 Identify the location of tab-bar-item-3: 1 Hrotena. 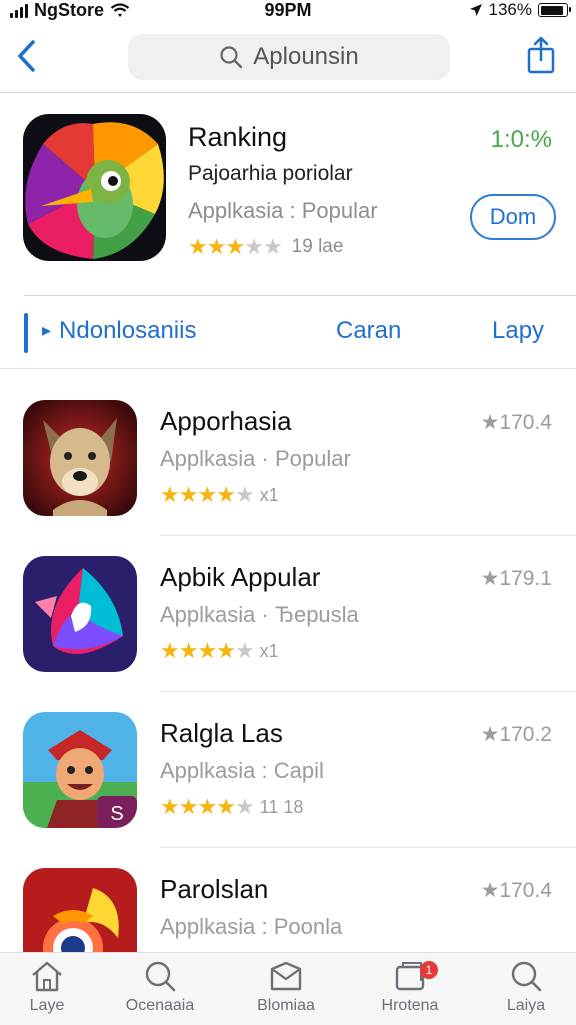
(410, 987).